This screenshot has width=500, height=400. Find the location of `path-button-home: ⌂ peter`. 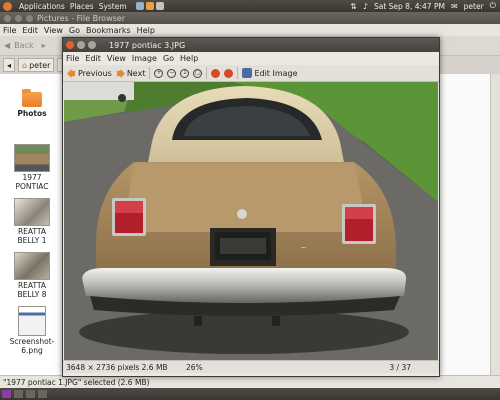

path-button-home: ⌂ peter is located at coordinates (36, 65).